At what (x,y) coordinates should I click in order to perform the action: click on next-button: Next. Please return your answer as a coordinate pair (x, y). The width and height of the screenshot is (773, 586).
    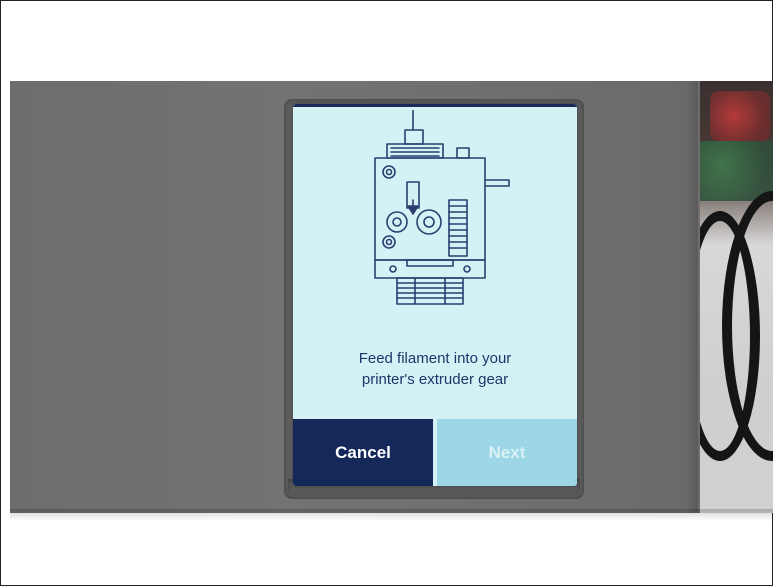
    Looking at the image, I should click on (507, 452).